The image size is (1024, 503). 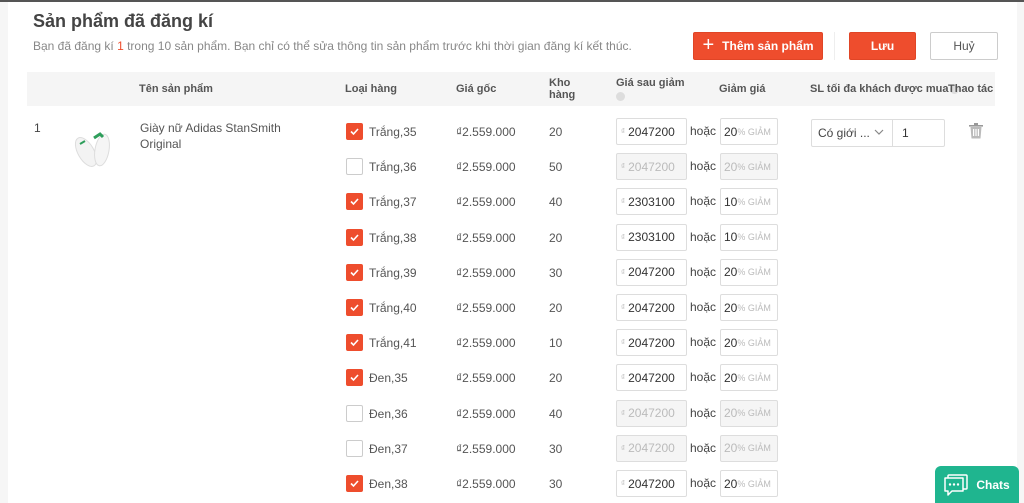 What do you see at coordinates (882, 46) in the screenshot?
I see `save-button: Lưu` at bounding box center [882, 46].